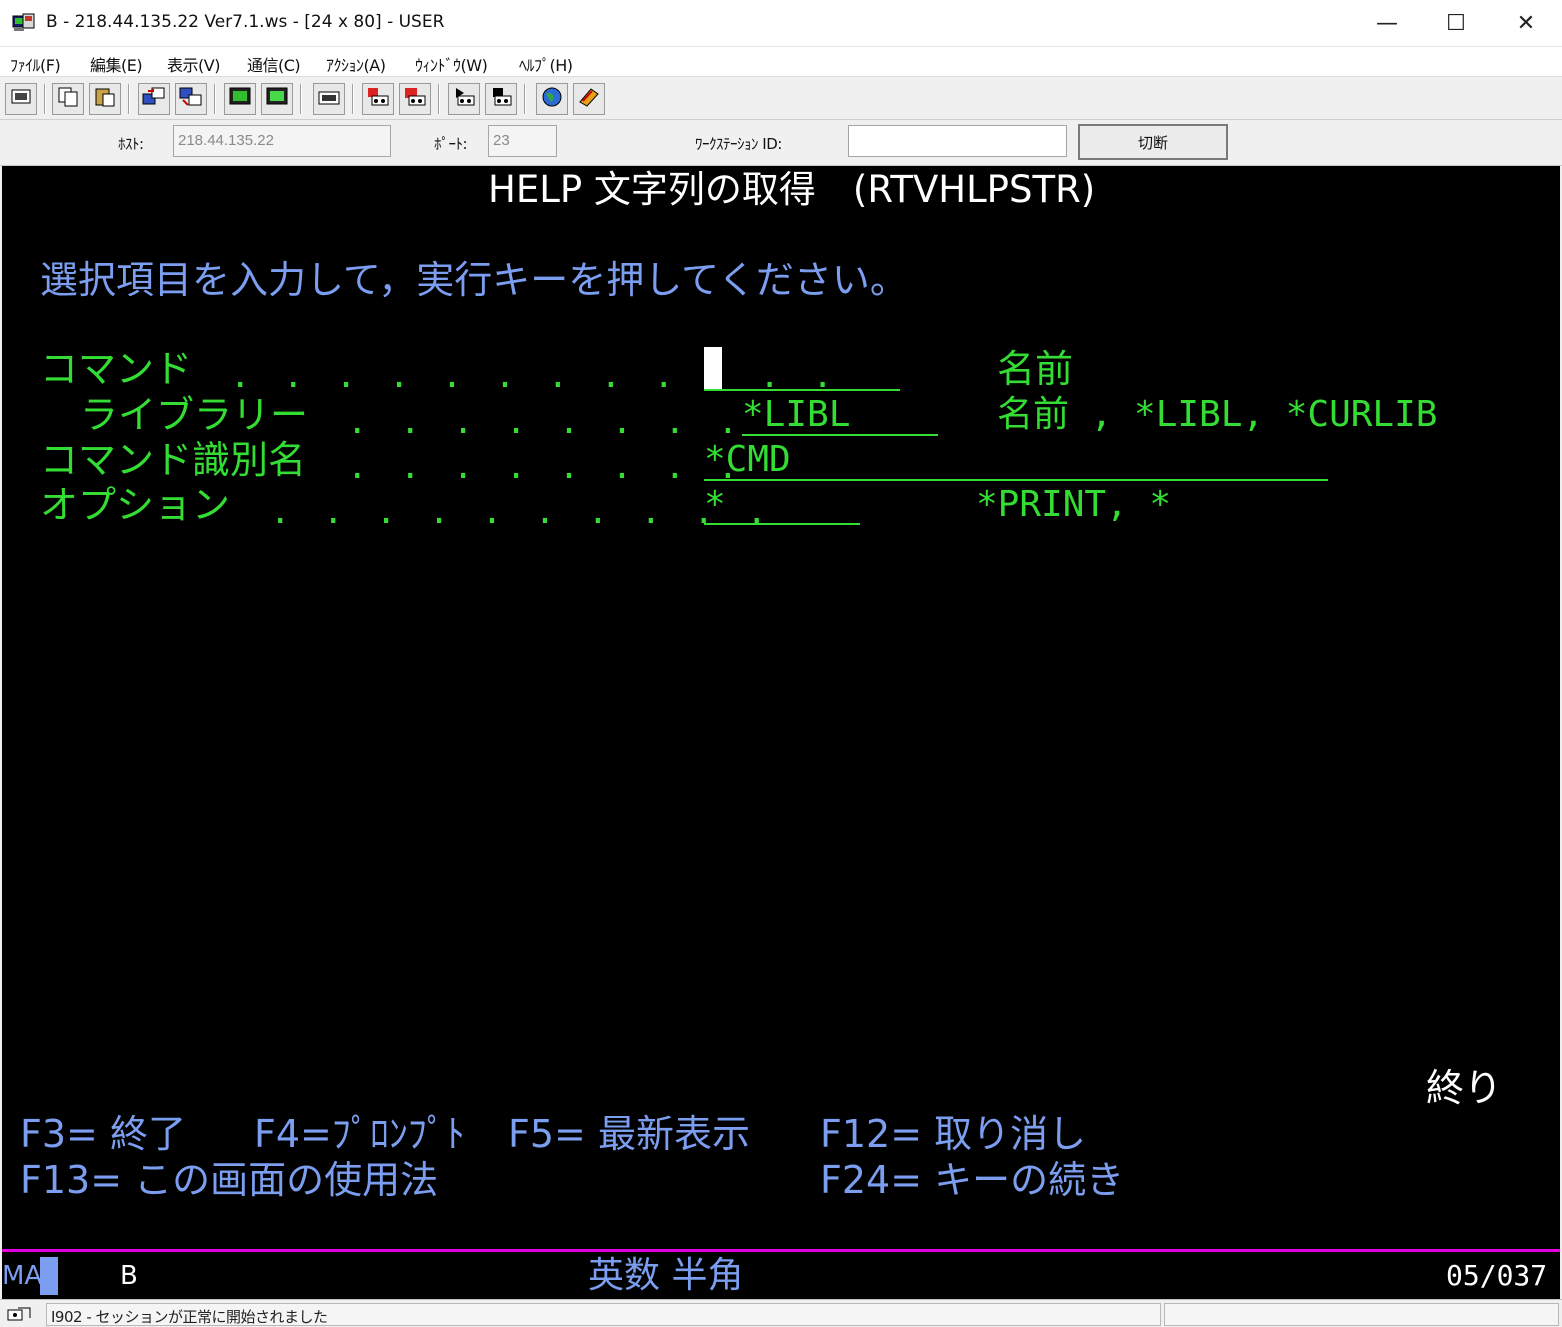 Image resolution: width=1562 pixels, height=1327 pixels. I want to click on workstation-id-label: ﾜｰｸｽﾃｰｼｮﾝ ID:, so click(738, 144).